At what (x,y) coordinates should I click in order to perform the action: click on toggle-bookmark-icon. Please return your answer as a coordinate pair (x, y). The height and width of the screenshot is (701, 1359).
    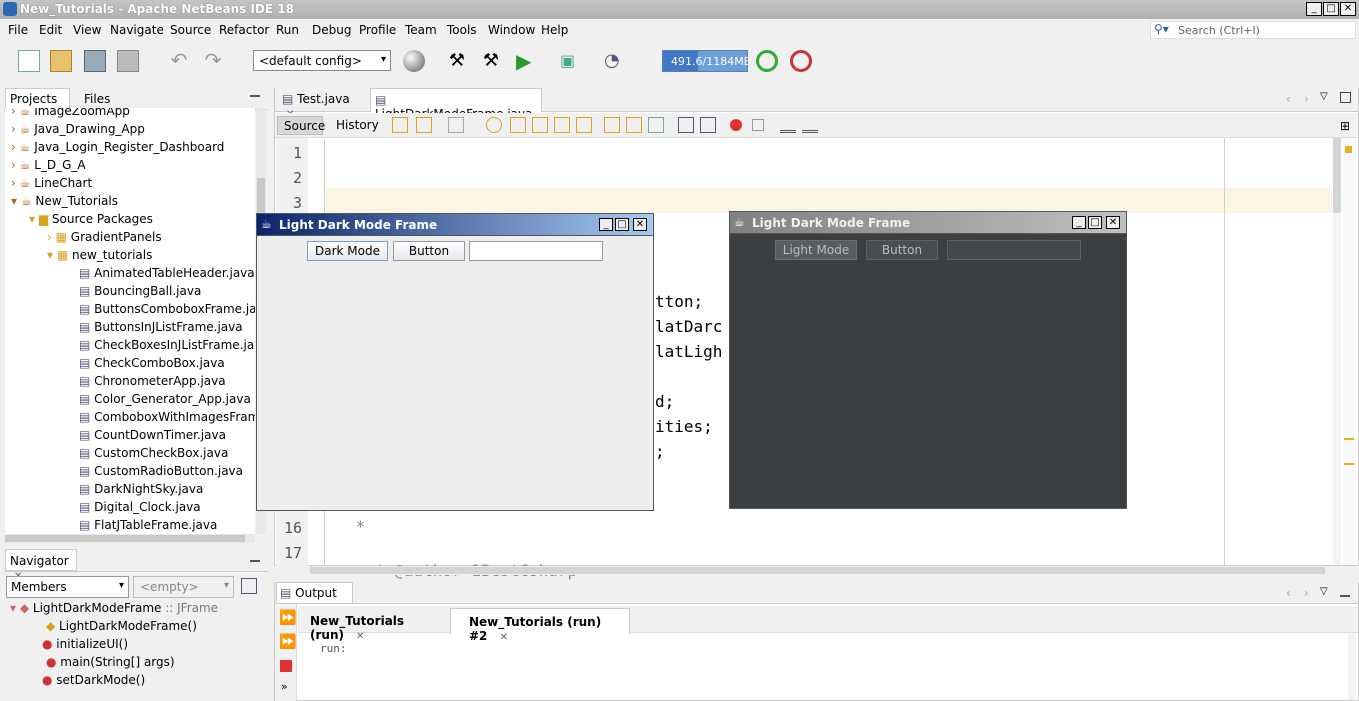
    Looking at the image, I should click on (656, 125).